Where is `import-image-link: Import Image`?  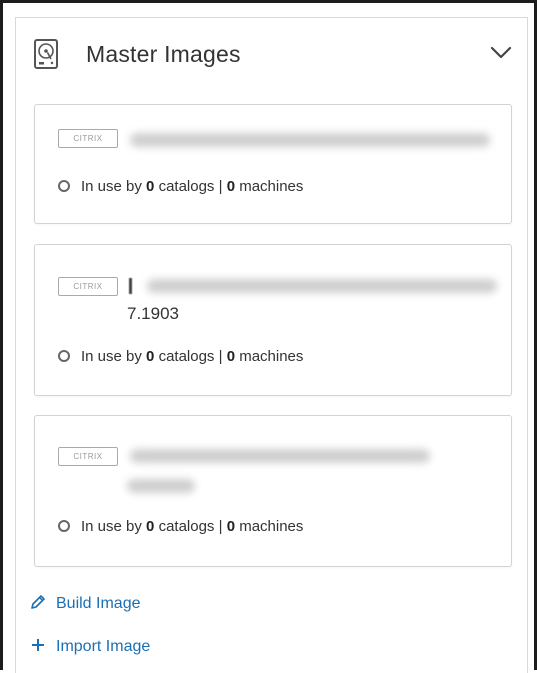 import-image-link: Import Image is located at coordinates (90, 647).